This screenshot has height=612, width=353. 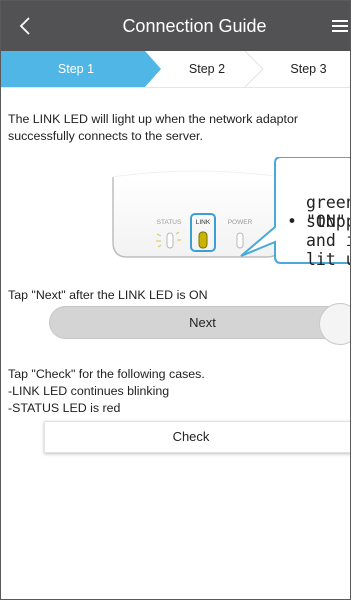 I want to click on power-led, so click(x=240, y=240).